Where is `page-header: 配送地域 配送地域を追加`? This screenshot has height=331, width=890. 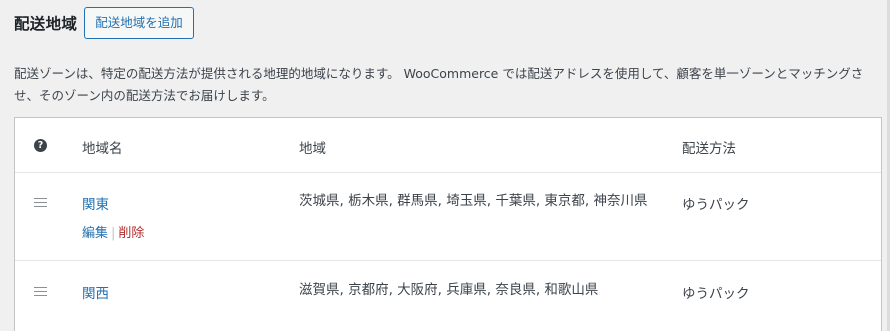 page-header: 配送地域 配送地域を追加 is located at coordinates (104, 23).